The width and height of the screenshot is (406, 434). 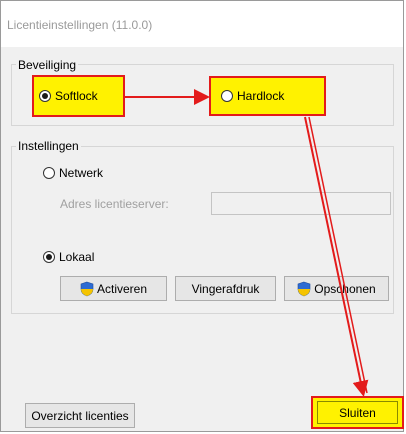 I want to click on license-overview-button: Overzicht licenties, so click(x=80, y=415).